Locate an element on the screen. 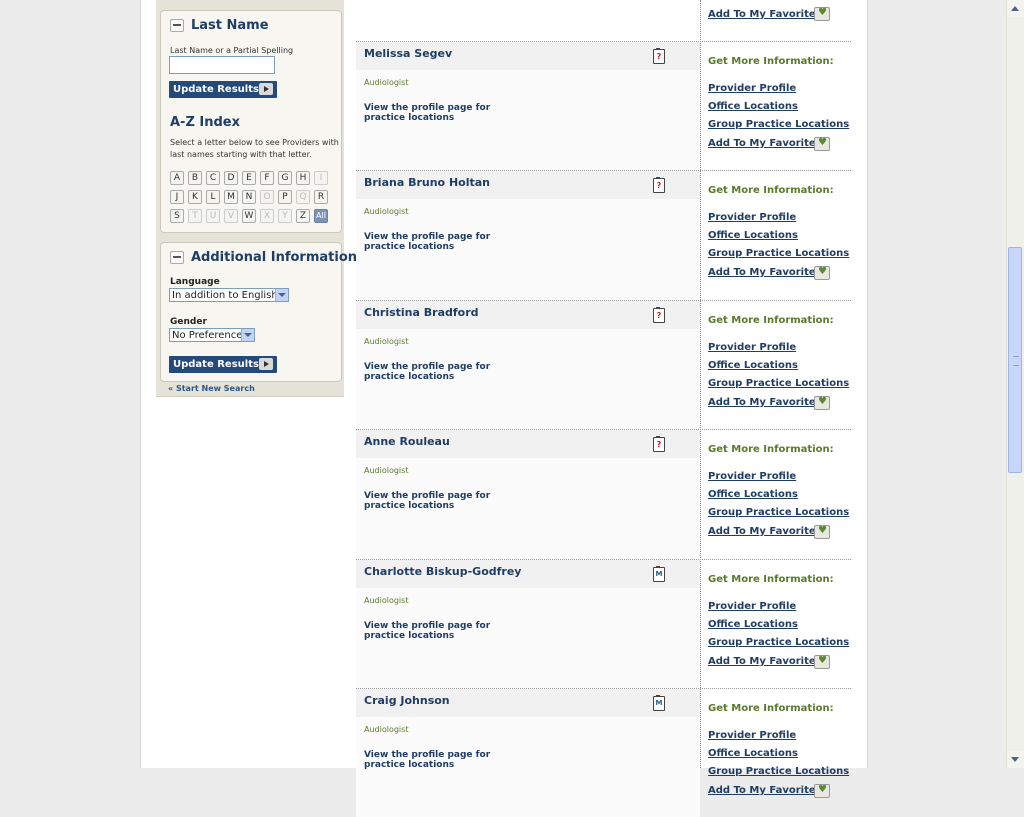 This screenshot has width=1024, height=817. az-letter-b: B is located at coordinates (195, 178).